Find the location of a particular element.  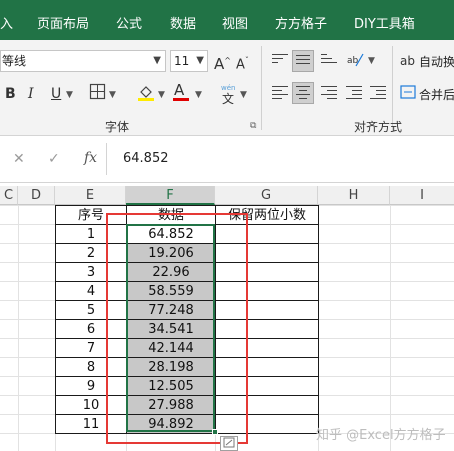

tab-insert: 入 is located at coordinates (6, 22).